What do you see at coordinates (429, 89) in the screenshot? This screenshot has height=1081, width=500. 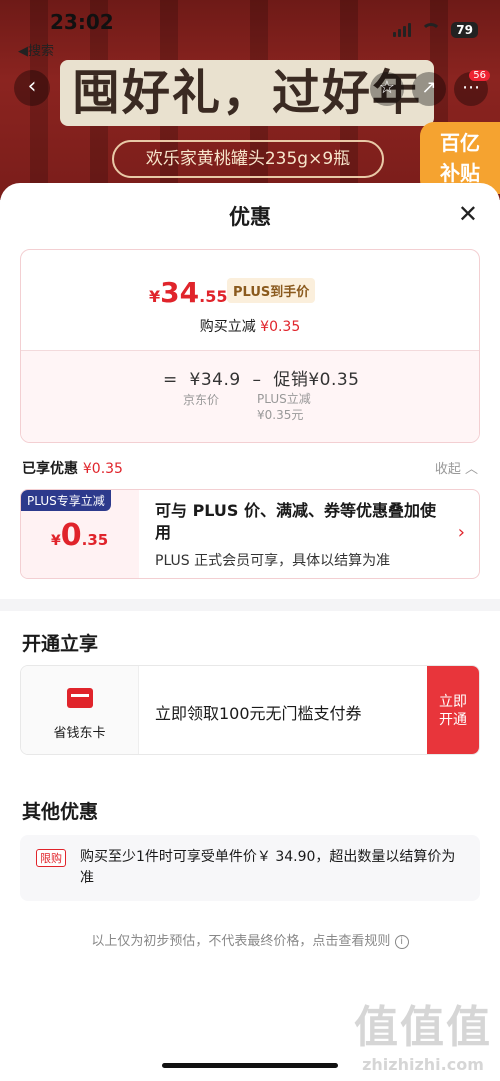 I see `share-icon: ↗` at bounding box center [429, 89].